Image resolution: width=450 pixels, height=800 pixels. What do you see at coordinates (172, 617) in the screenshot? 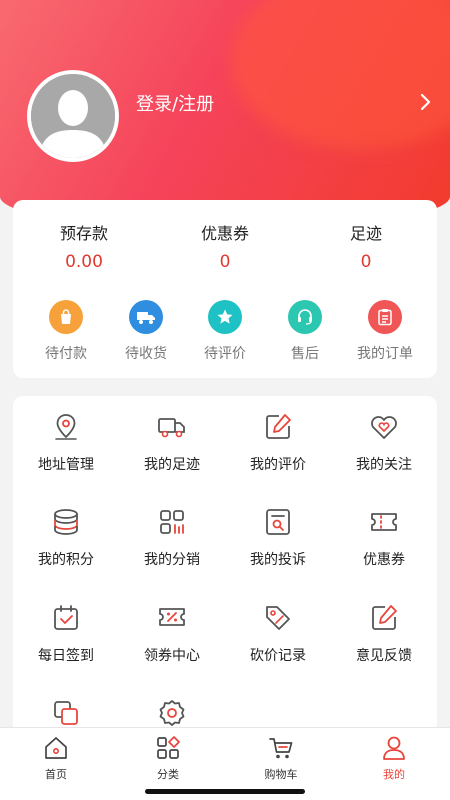
I see `coupon-percent-icon` at bounding box center [172, 617].